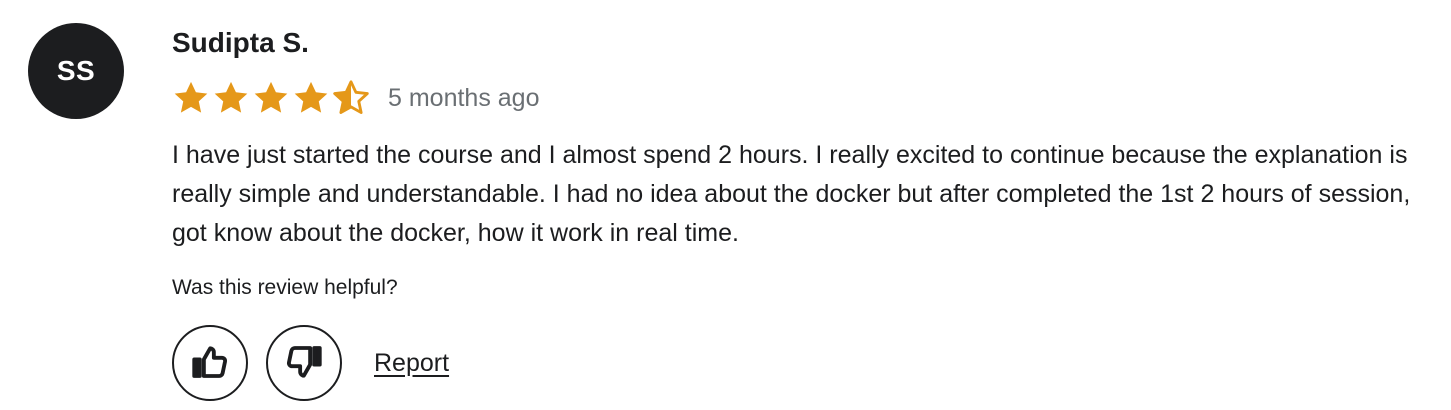 The width and height of the screenshot is (1451, 410). What do you see at coordinates (240, 42) in the screenshot?
I see `reviewer-name: Sudipta S.` at bounding box center [240, 42].